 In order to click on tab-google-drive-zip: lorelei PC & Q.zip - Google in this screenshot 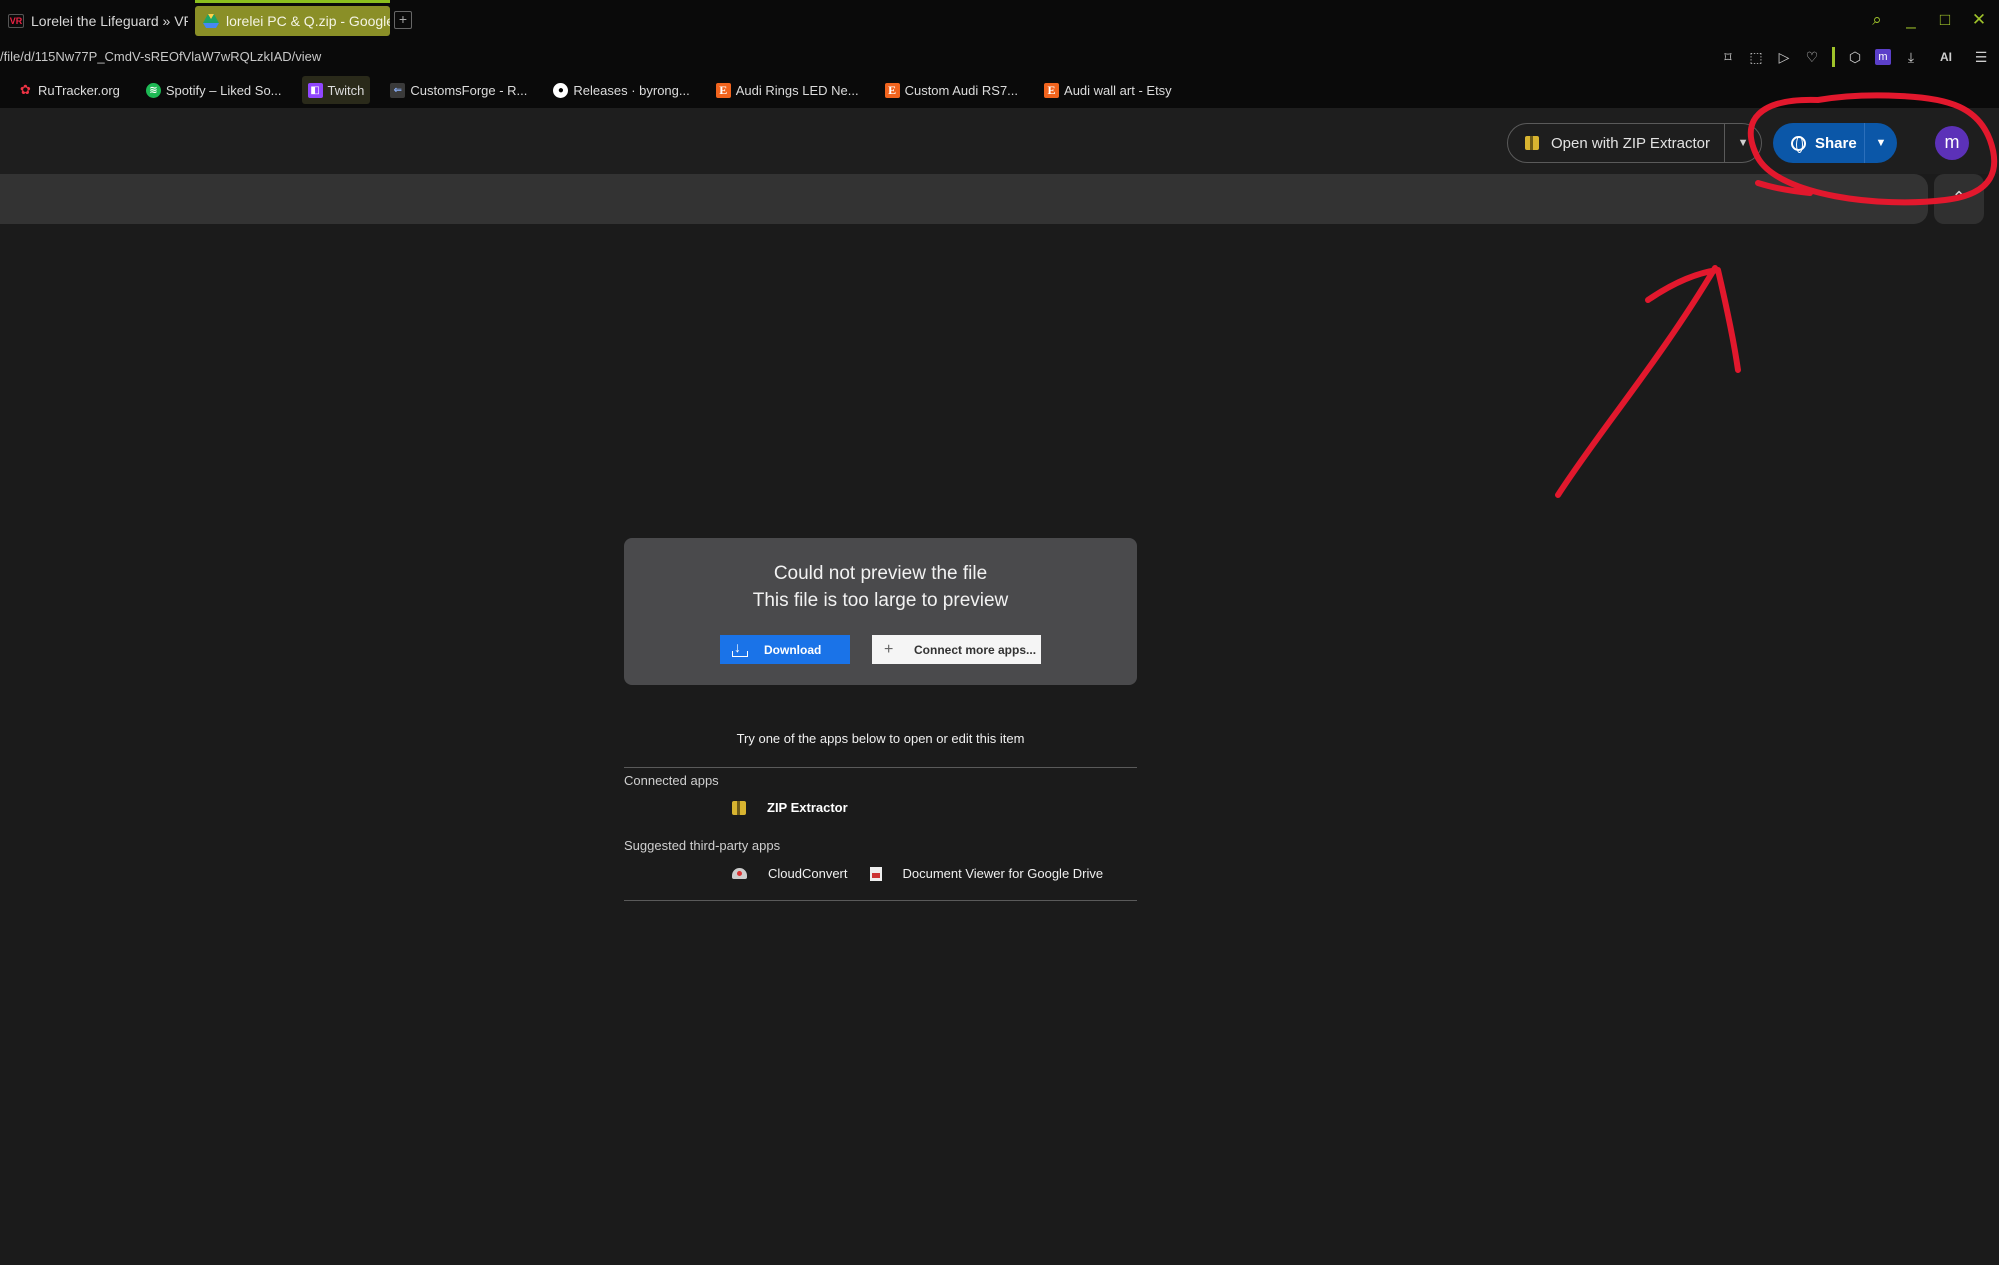, I will do `click(292, 21)`.